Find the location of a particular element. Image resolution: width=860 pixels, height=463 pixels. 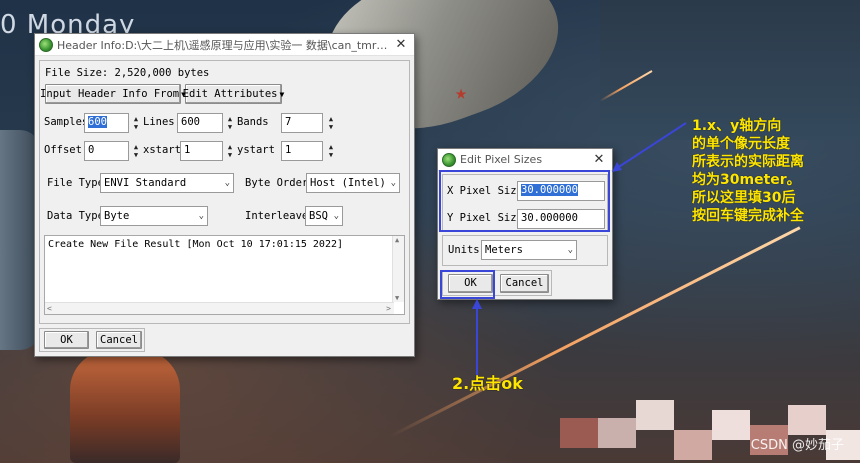

byte-order-select: Host (Intel) ⌄ is located at coordinates (353, 183).